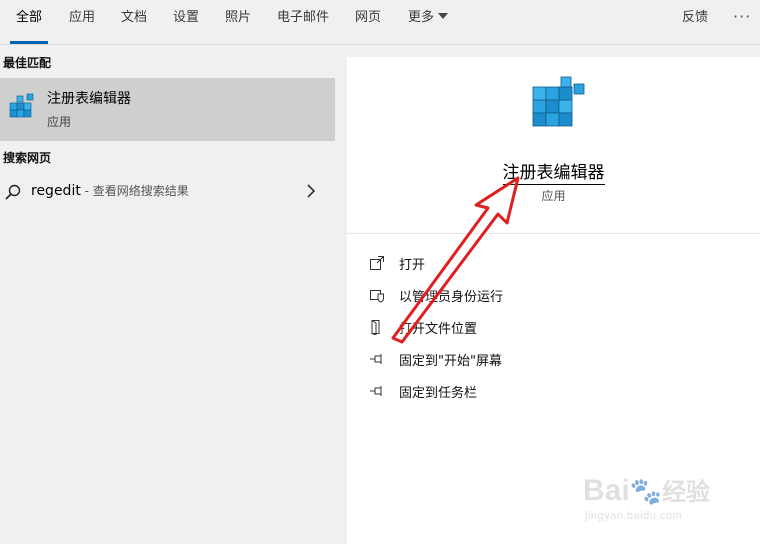 This screenshot has width=760, height=544. I want to click on filter-tab-bar: 全部 应用 文档 设置 照片 电子邮件 网页 更多 反馈 ···, so click(380, 22).